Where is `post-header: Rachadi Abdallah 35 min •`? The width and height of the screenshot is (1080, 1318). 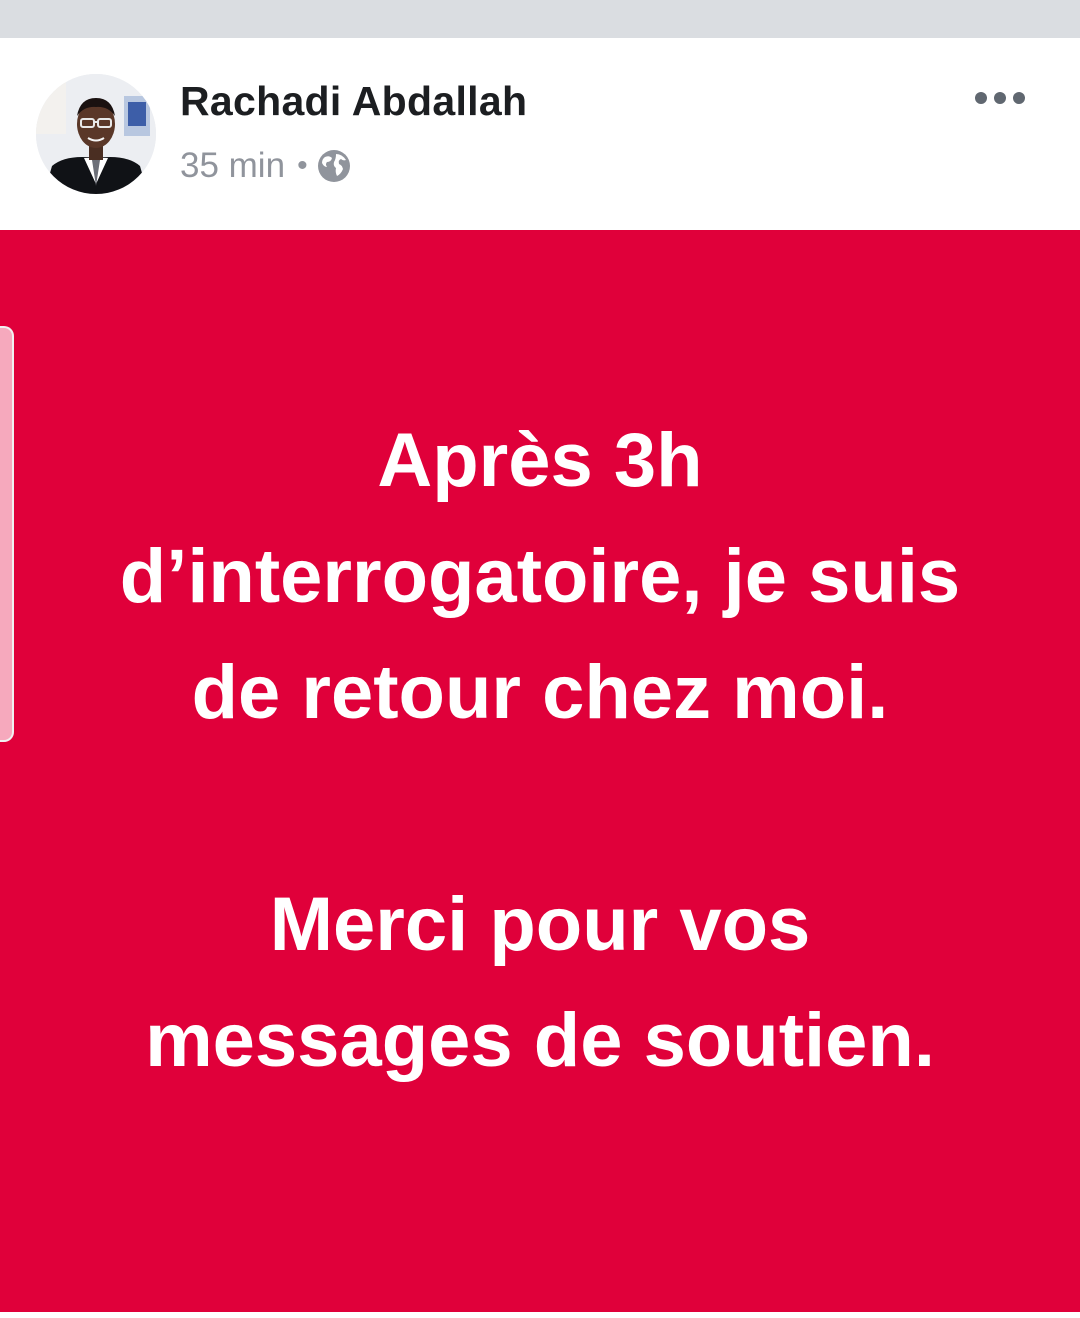
post-header: Rachadi Abdallah 35 min • is located at coordinates (540, 134).